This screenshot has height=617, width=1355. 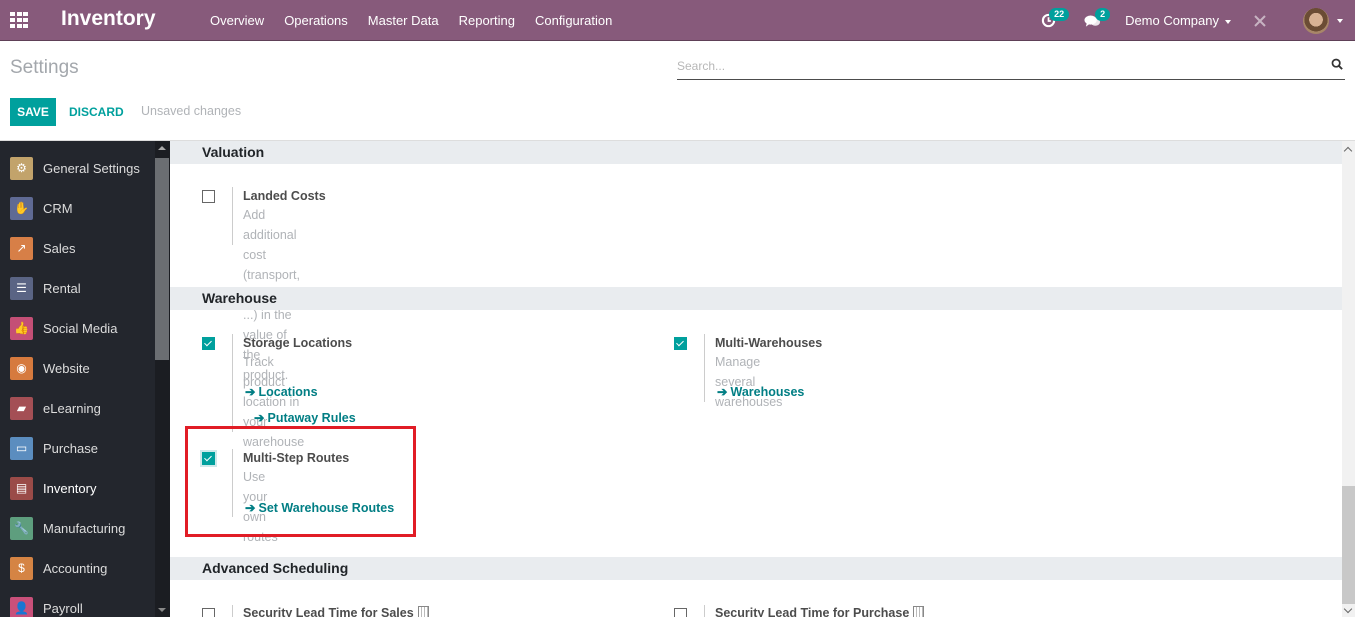 What do you see at coordinates (403, 20) in the screenshot?
I see `menu-master-data: Master Data` at bounding box center [403, 20].